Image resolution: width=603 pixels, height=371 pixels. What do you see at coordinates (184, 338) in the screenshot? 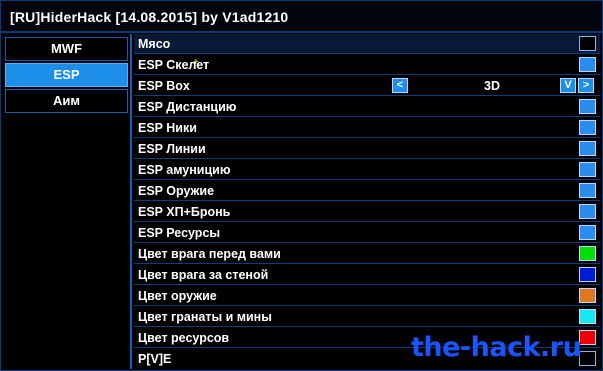
I see `setting-label: Цвет ресурсов` at bounding box center [184, 338].